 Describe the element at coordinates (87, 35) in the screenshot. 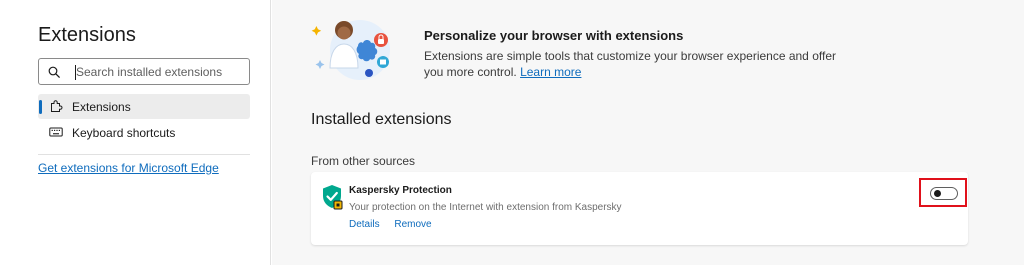

I see `sidebar-title: Extensions` at that location.